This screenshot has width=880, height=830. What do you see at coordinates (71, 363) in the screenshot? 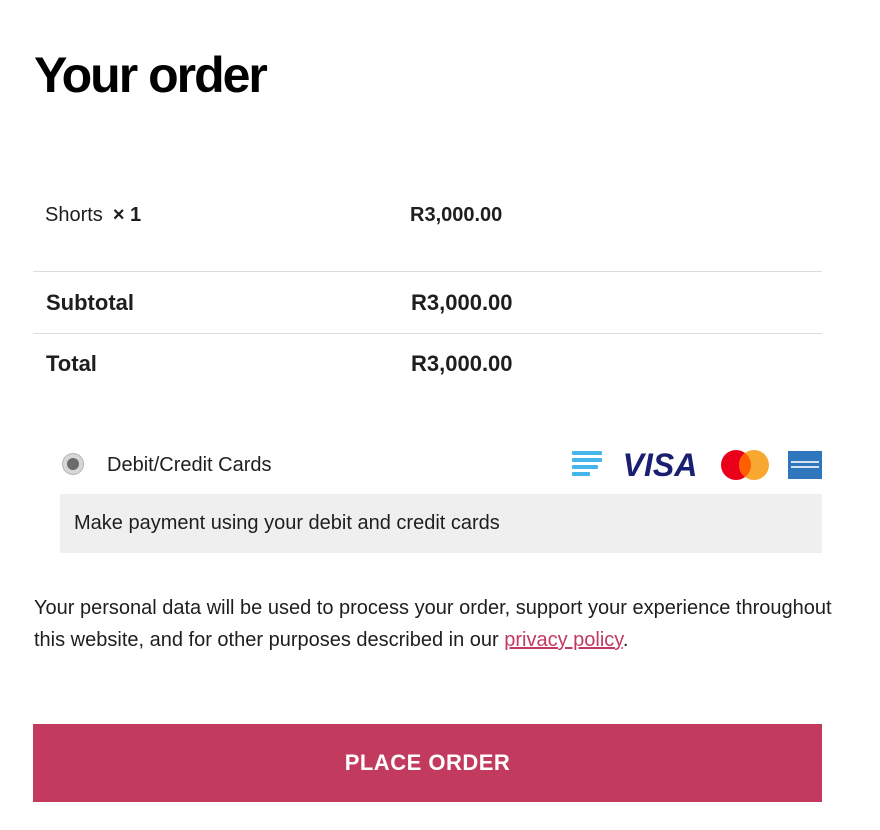
I see `total-label: Total` at bounding box center [71, 363].